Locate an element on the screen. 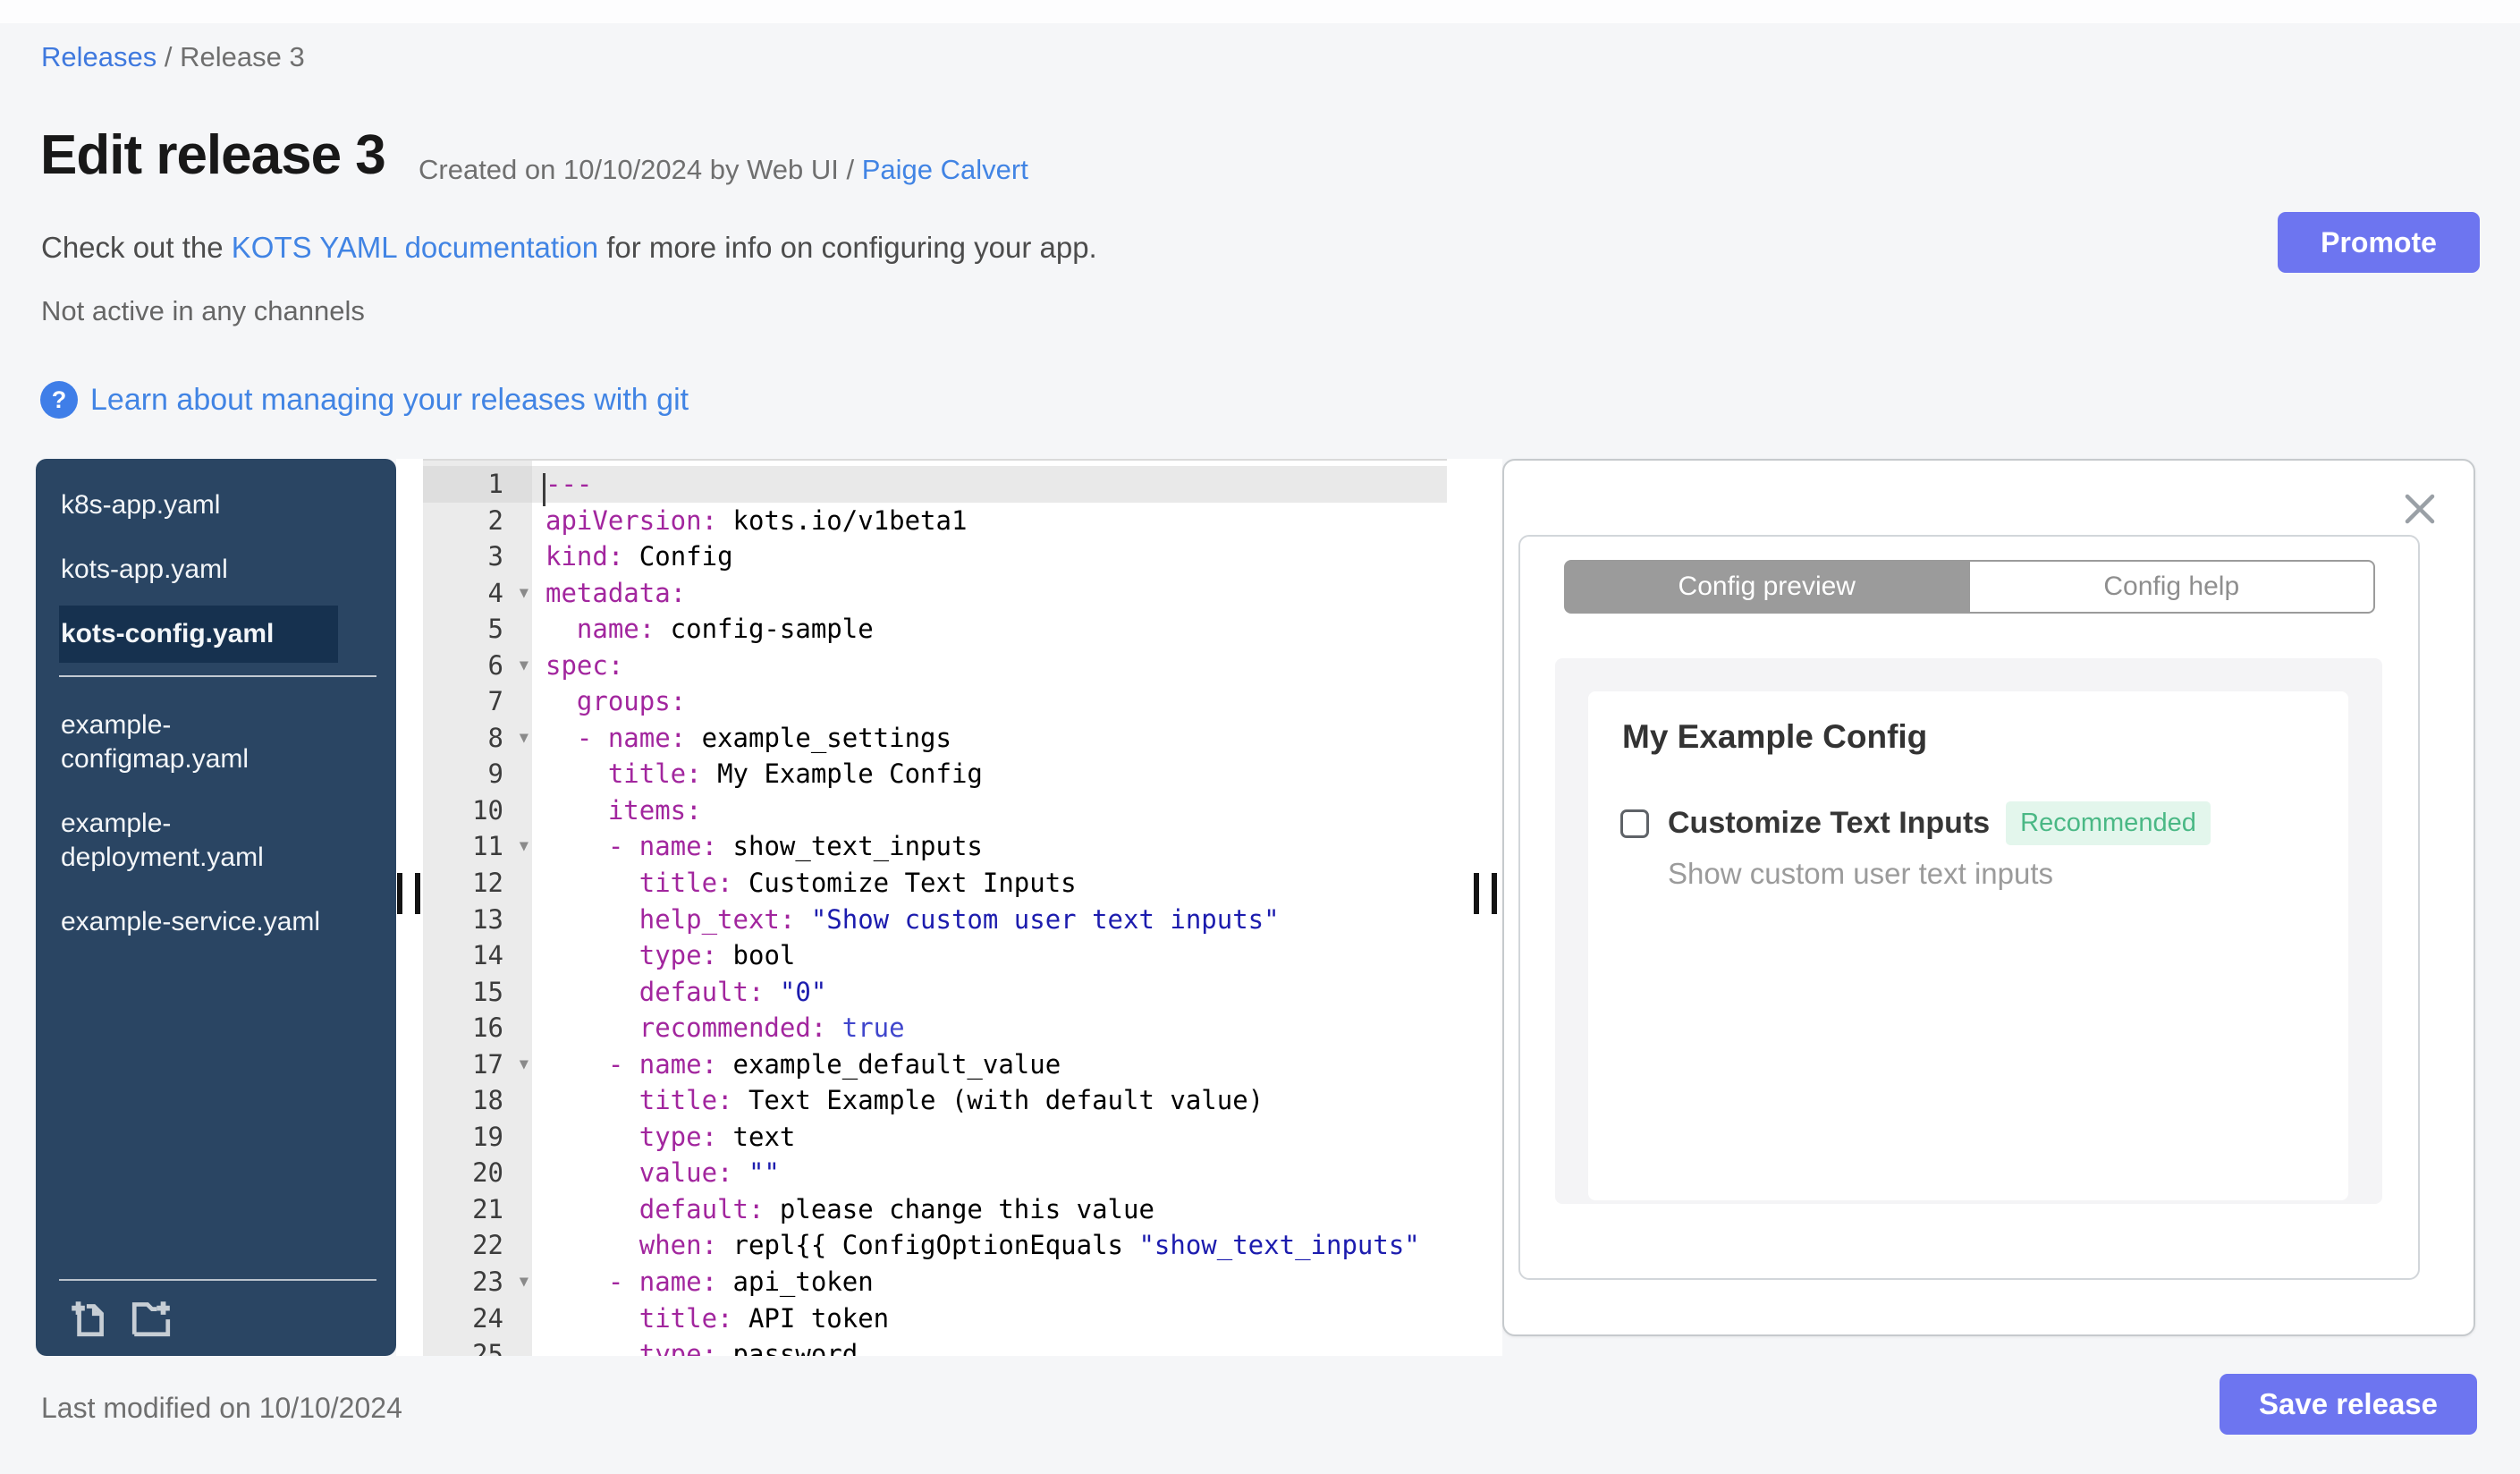 The width and height of the screenshot is (2520, 1474). code-line: title: API token is located at coordinates (717, 1318).